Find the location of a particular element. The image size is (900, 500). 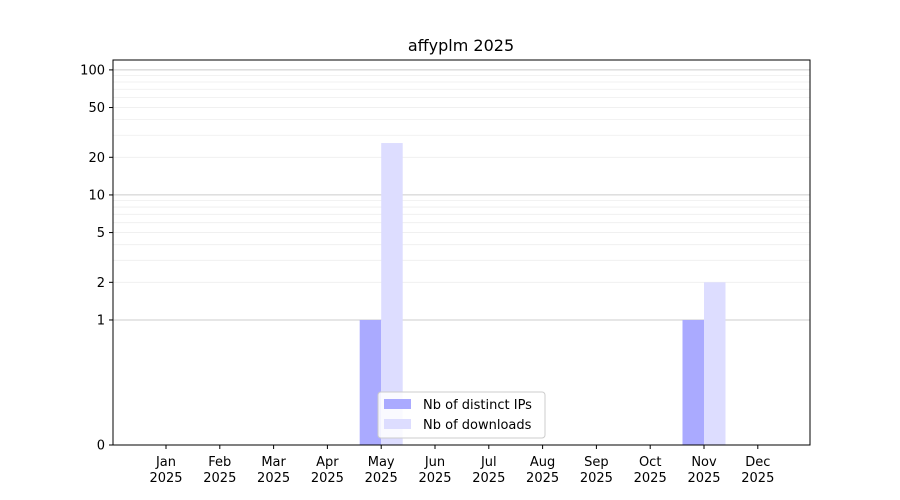

x-tick-label: Dec 2025 is located at coordinates (757, 470).